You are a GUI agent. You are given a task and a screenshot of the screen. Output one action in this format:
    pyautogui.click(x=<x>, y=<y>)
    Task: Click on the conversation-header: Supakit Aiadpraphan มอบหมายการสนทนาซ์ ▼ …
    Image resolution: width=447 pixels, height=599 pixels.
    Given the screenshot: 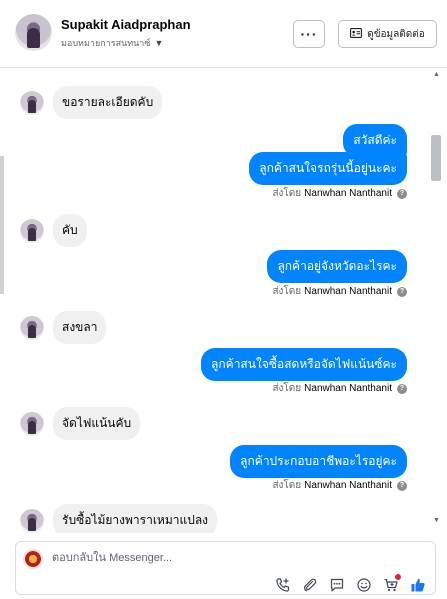 What is the action you would take?
    pyautogui.click(x=223, y=34)
    